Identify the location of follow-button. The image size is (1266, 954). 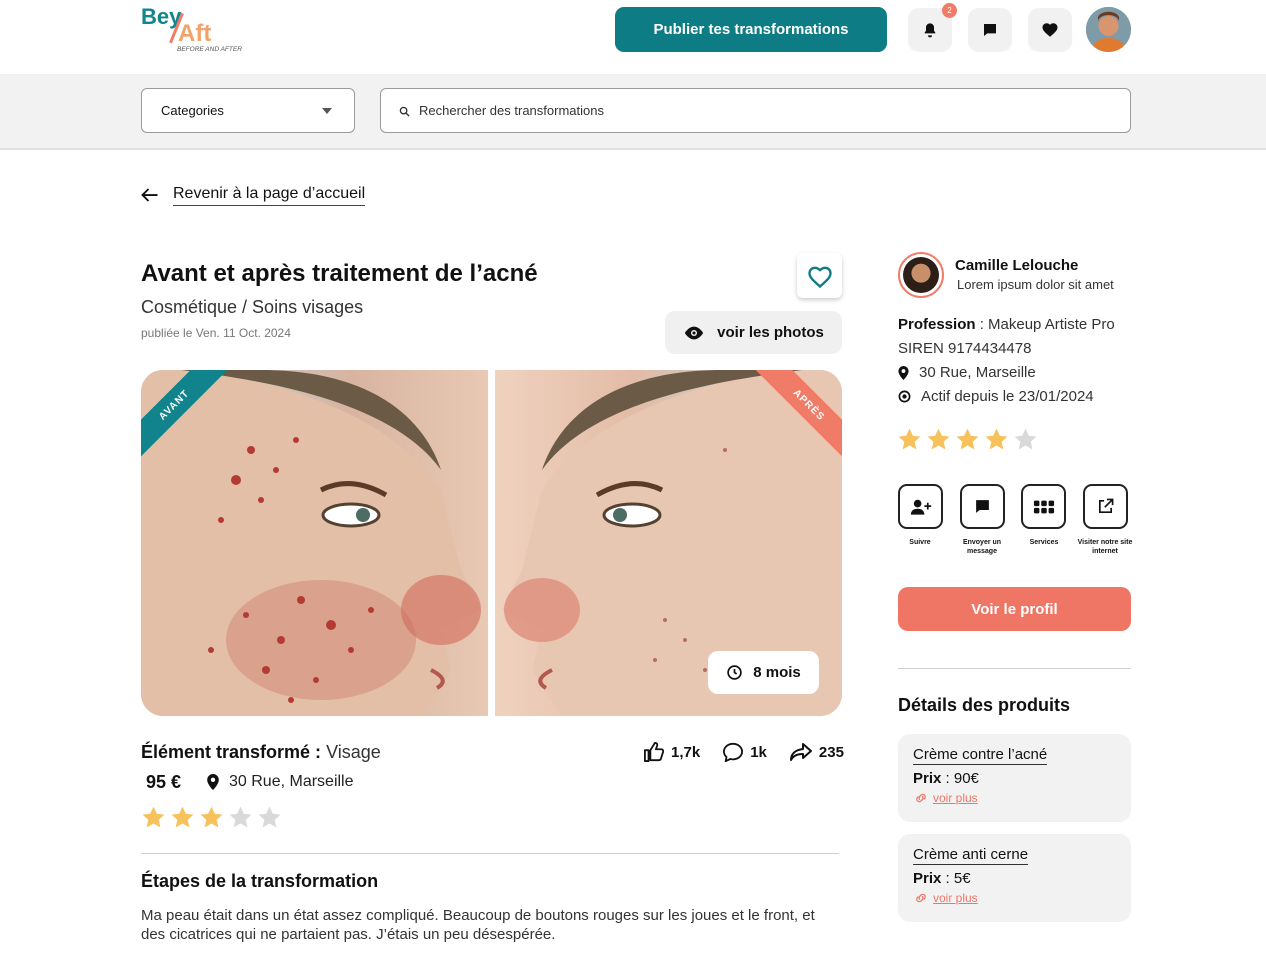
(920, 506).